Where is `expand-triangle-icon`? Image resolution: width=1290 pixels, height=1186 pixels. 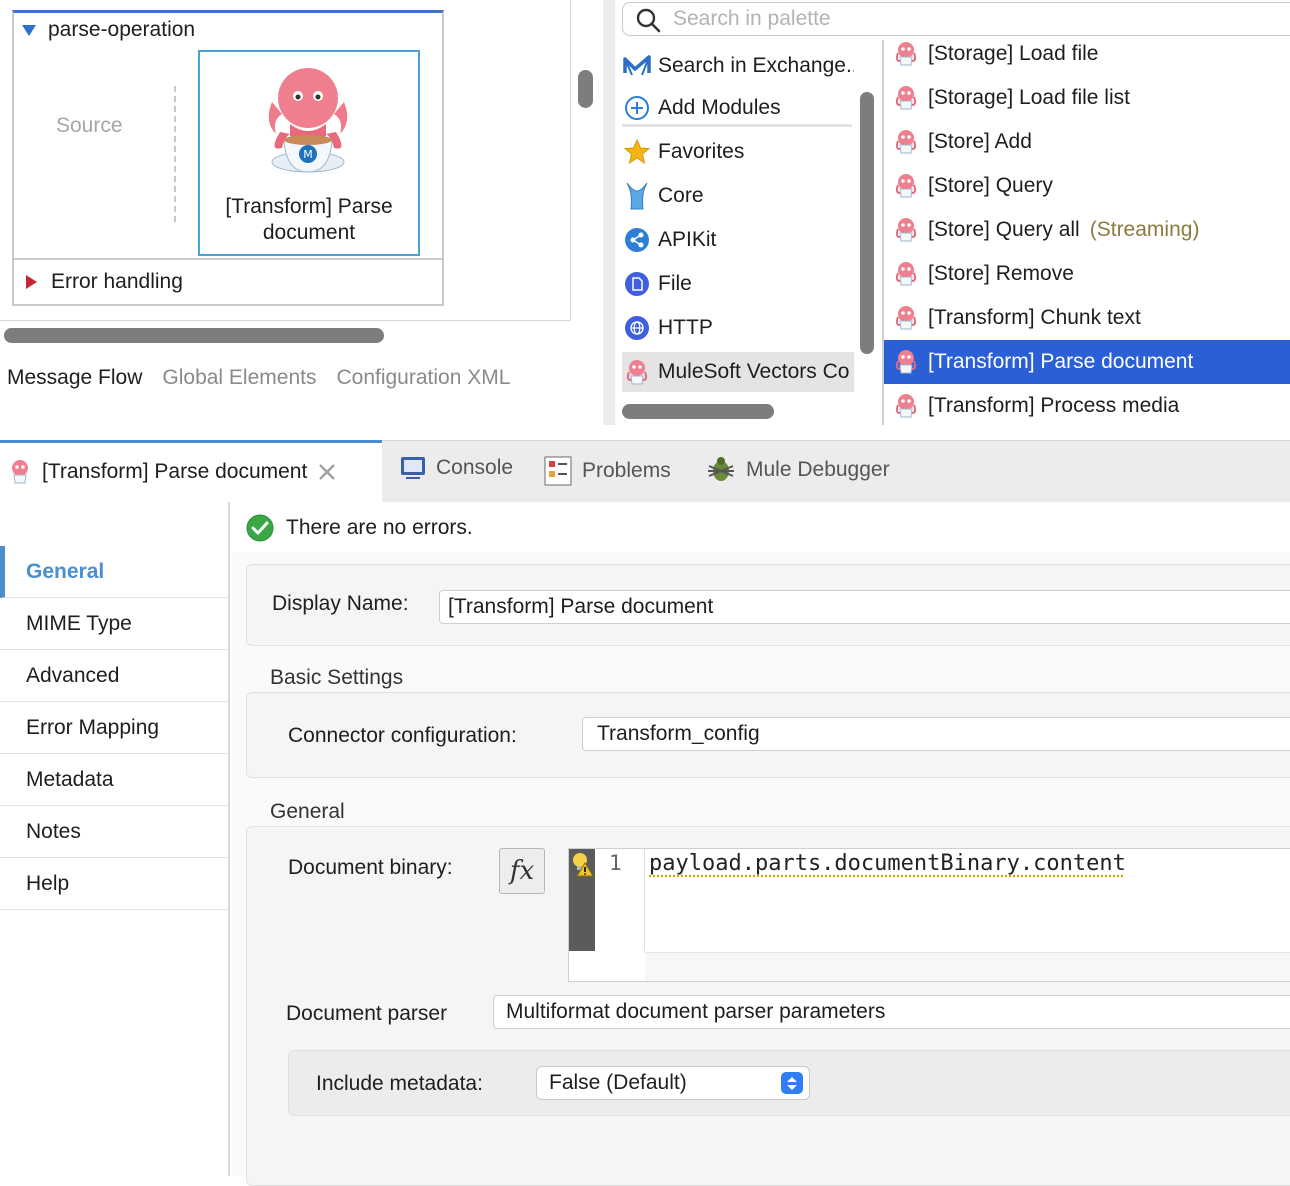 expand-triangle-icon is located at coordinates (31, 282).